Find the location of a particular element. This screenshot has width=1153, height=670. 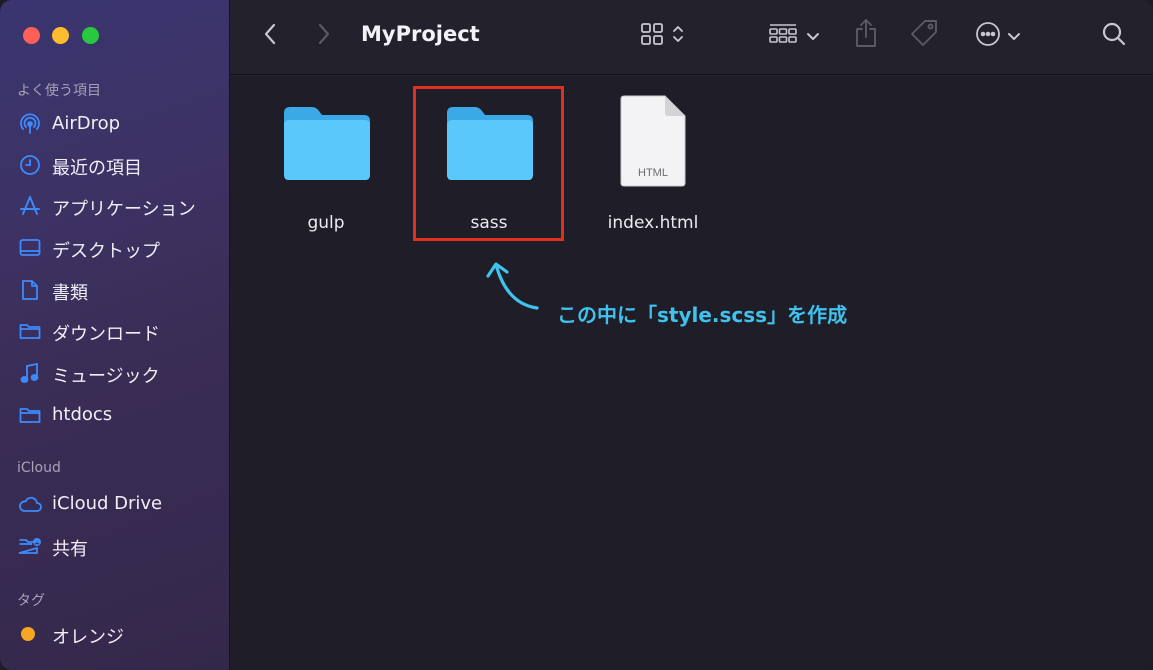

sidebar-item-recents: 最近の項目 is located at coordinates (114, 165).